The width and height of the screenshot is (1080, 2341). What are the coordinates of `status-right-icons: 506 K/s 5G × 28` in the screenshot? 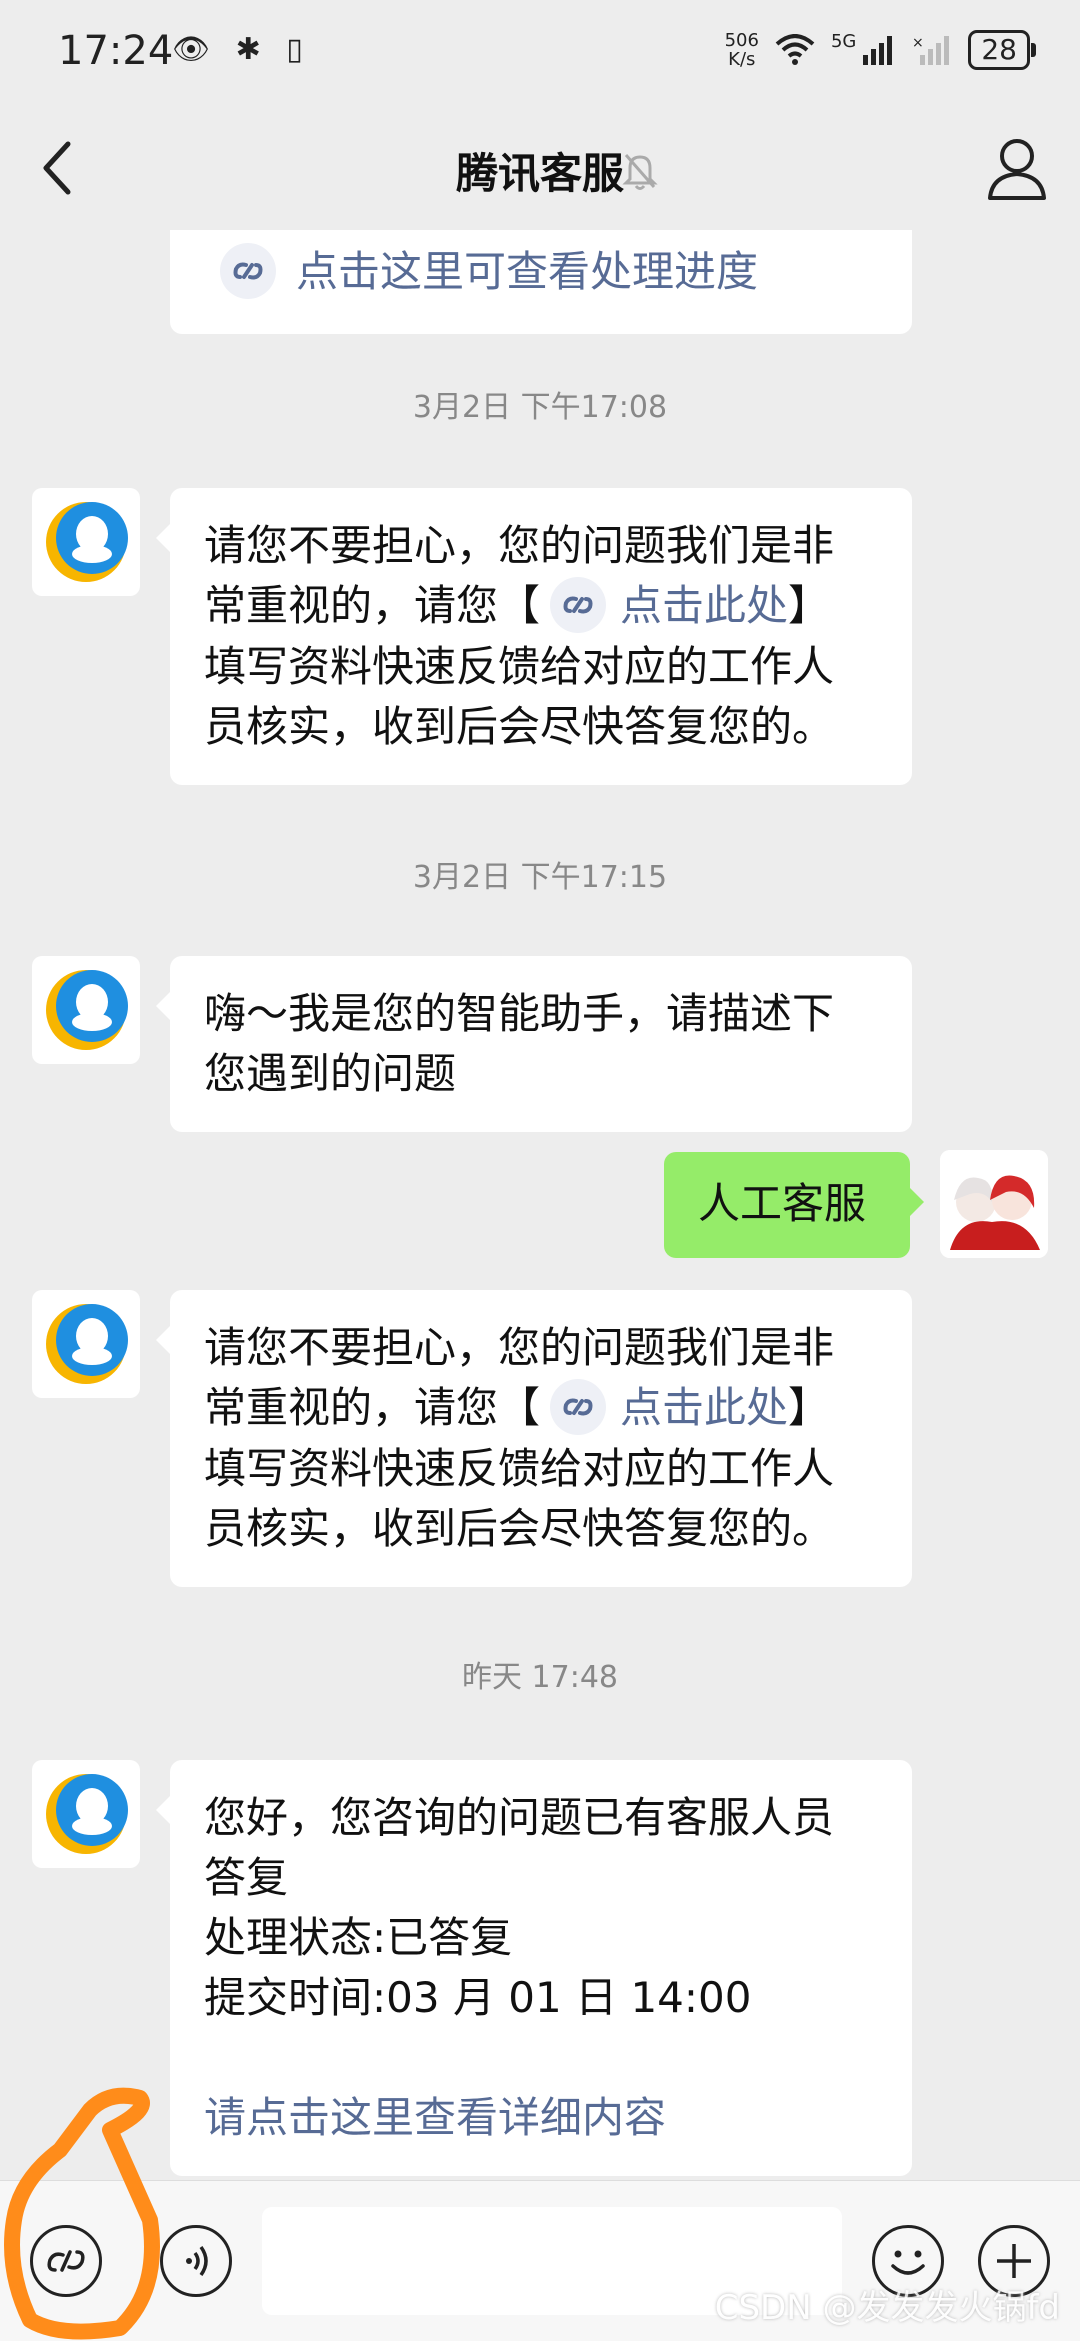 It's located at (880, 50).